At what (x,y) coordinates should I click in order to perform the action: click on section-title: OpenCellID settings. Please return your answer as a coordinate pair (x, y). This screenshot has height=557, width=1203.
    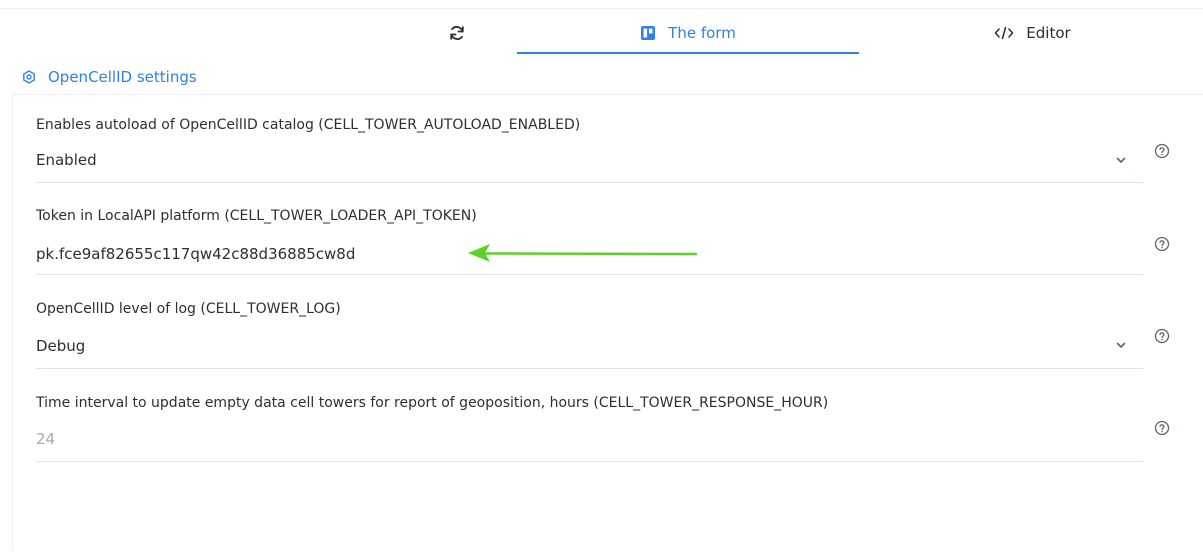
    Looking at the image, I should click on (122, 77).